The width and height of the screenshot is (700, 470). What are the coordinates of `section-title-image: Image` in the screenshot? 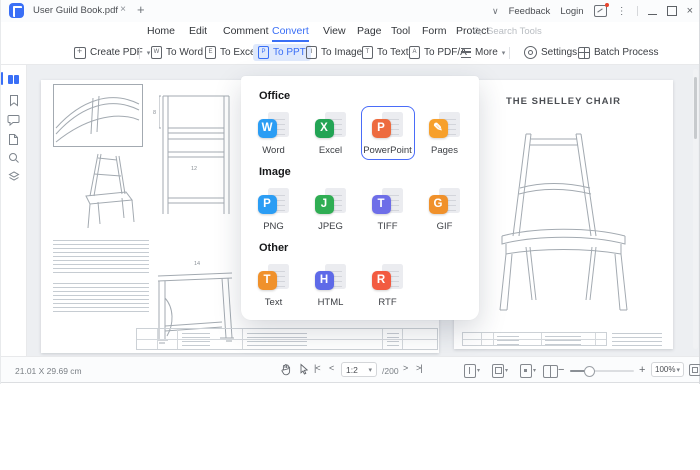 It's located at (275, 172).